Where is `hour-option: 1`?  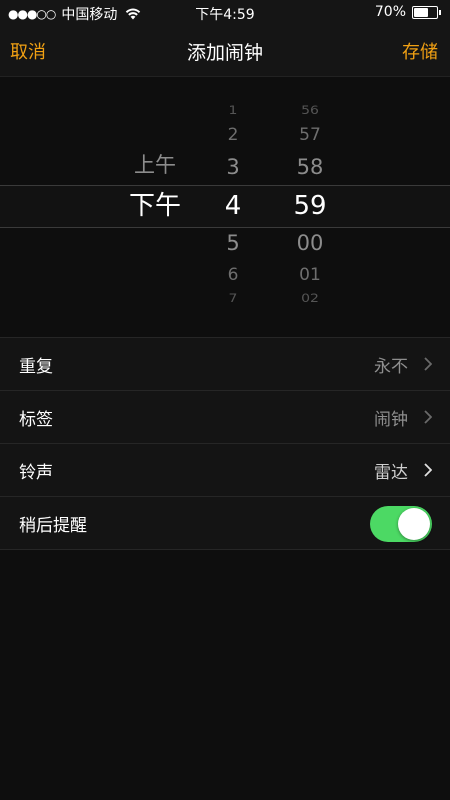 hour-option: 1 is located at coordinates (233, 110).